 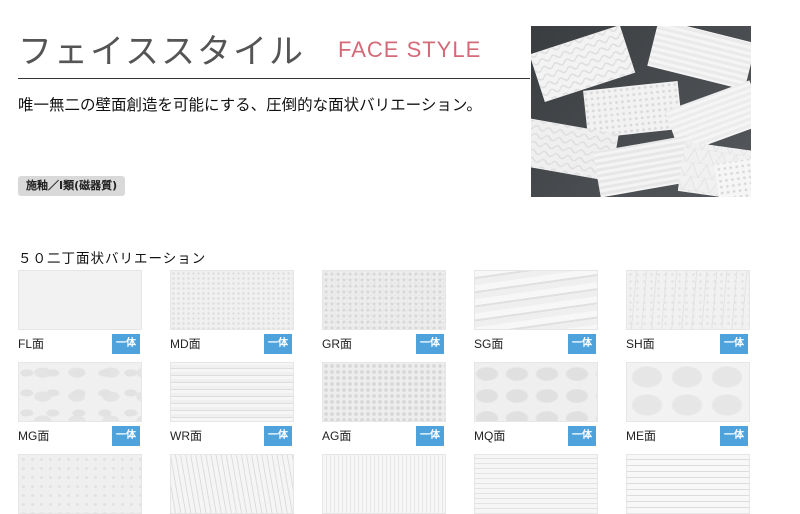 What do you see at coordinates (250, 105) in the screenshot?
I see `tagline: 唯一無二の壁面創造を可能にする、圧倒的な面状バリエーション。` at bounding box center [250, 105].